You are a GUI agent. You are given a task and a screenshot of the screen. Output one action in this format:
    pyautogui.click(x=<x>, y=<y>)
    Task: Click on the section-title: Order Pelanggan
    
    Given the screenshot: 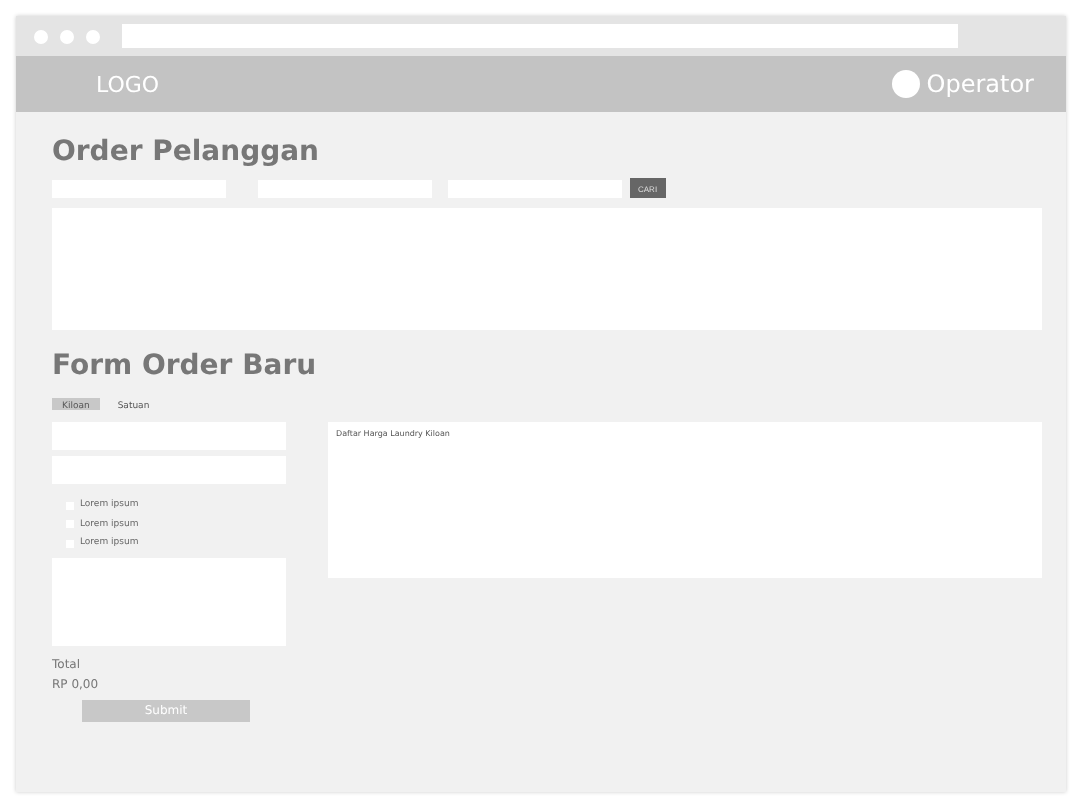 What is the action you would take?
    pyautogui.click(x=187, y=152)
    